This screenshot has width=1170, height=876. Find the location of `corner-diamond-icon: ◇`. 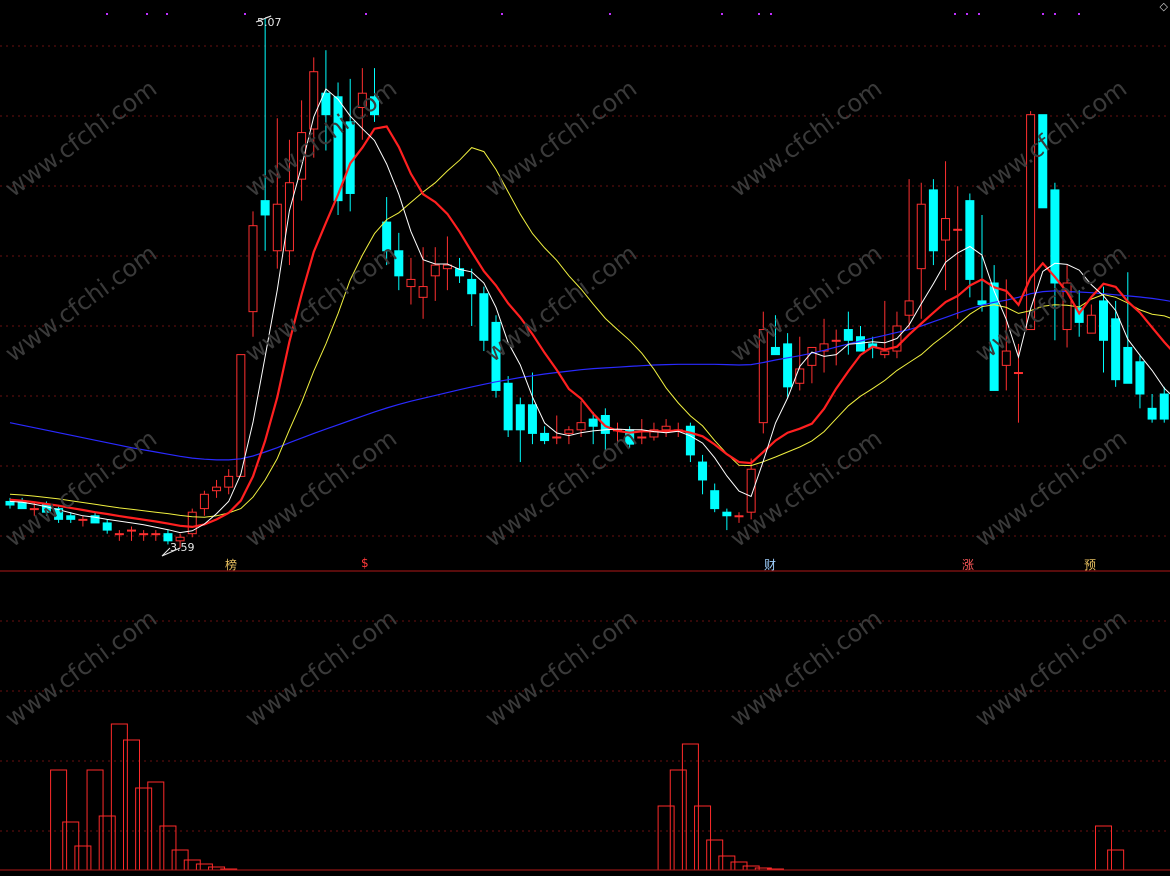

corner-diamond-icon: ◇ is located at coordinates (1164, 6).